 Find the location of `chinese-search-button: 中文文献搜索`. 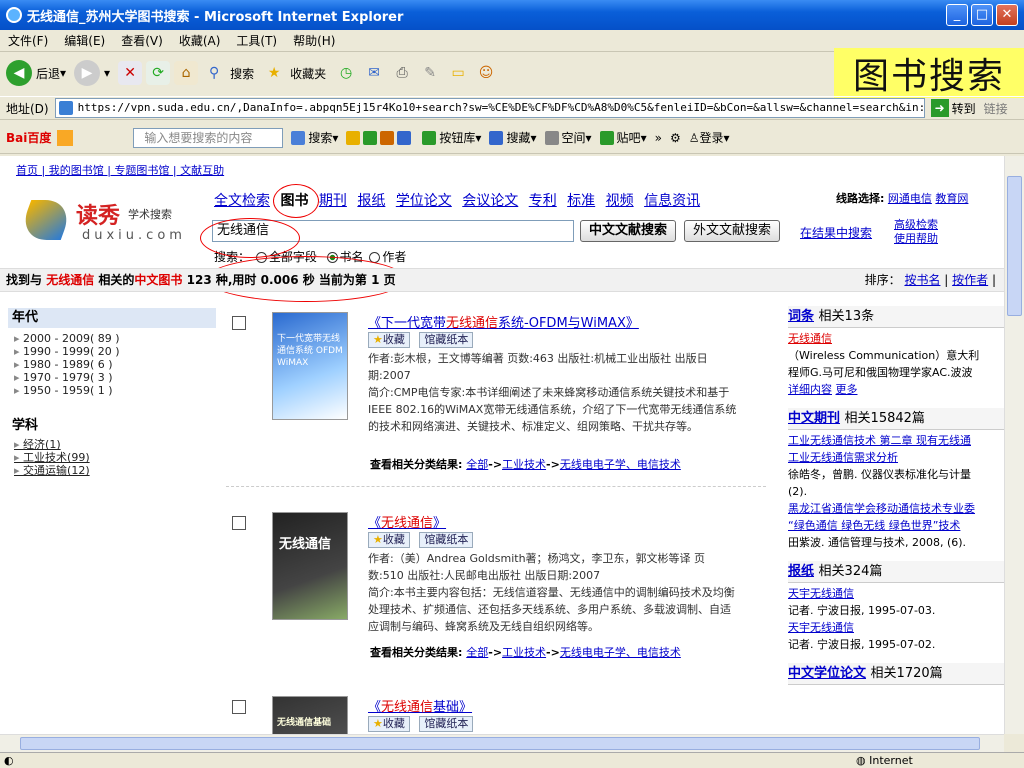

chinese-search-button: 中文文献搜索 is located at coordinates (628, 231).